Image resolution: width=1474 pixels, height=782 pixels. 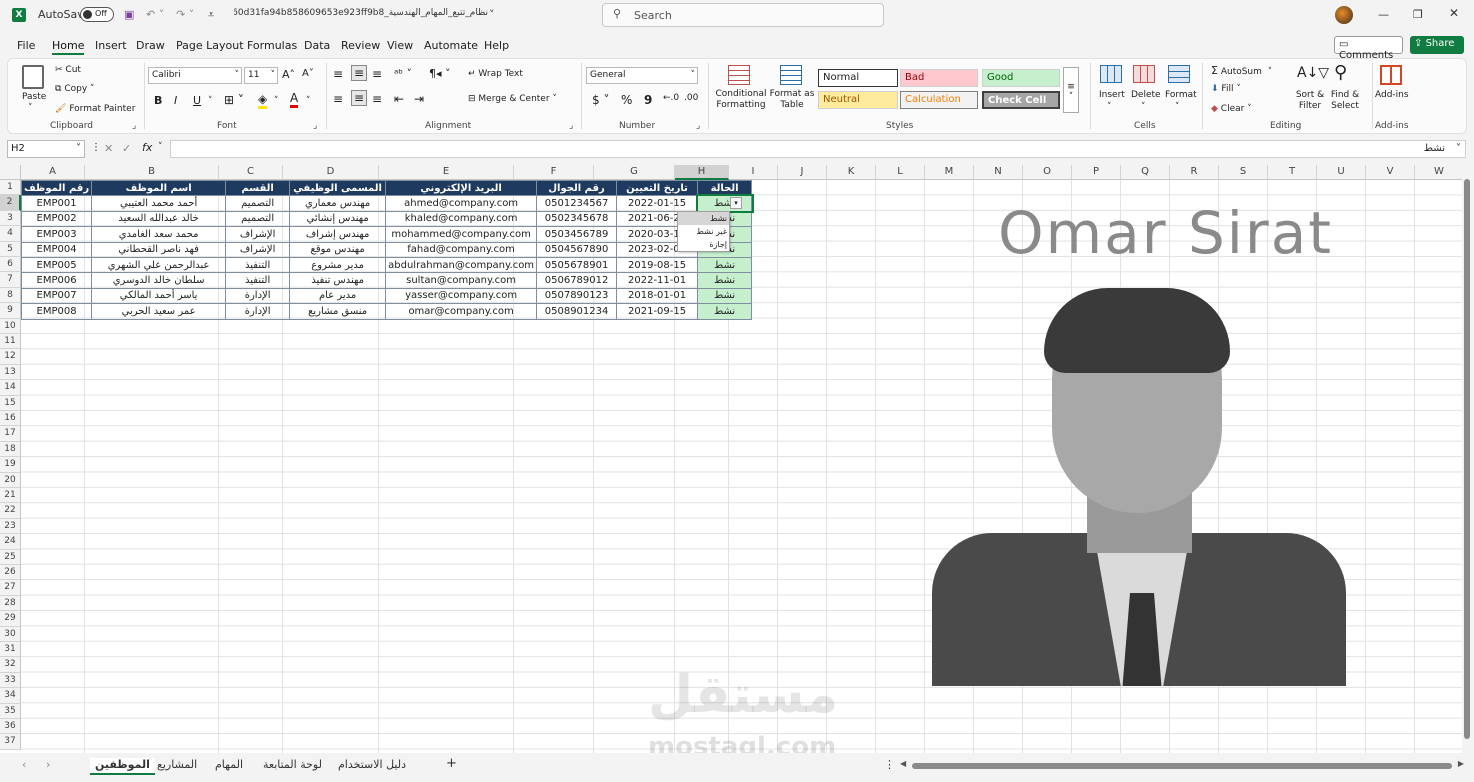 What do you see at coordinates (126, 148) in the screenshot?
I see `enter-icon: ✓` at bounding box center [126, 148].